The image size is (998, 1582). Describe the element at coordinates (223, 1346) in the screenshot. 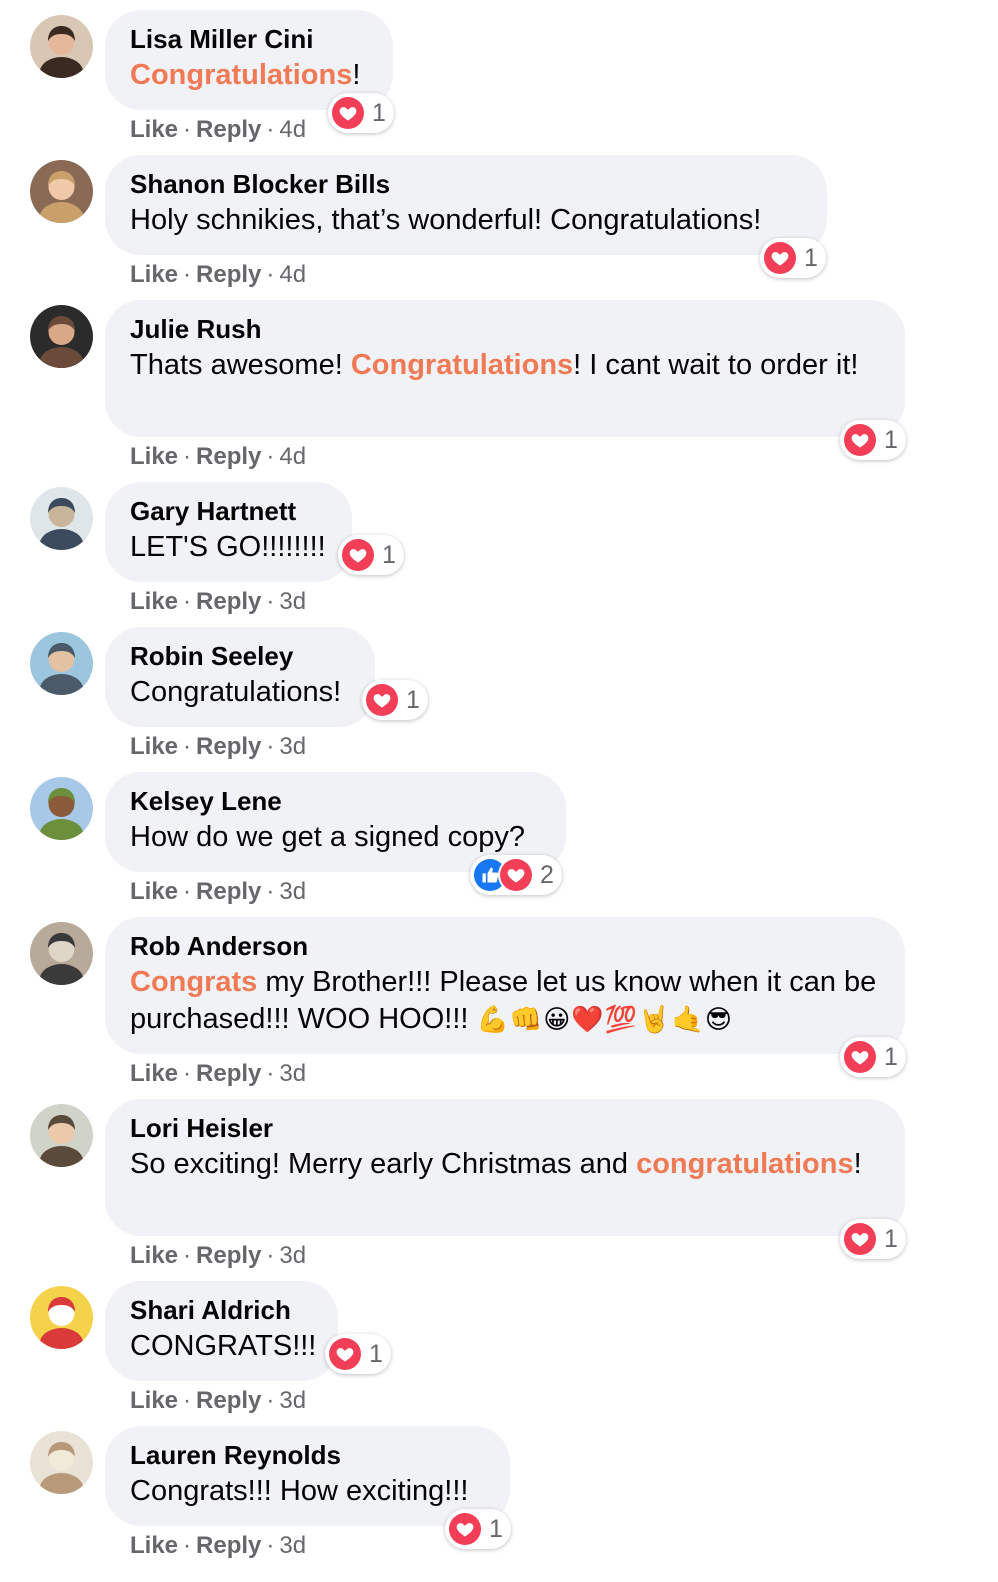

I see `comment-text: CONGRATS!!!` at that location.